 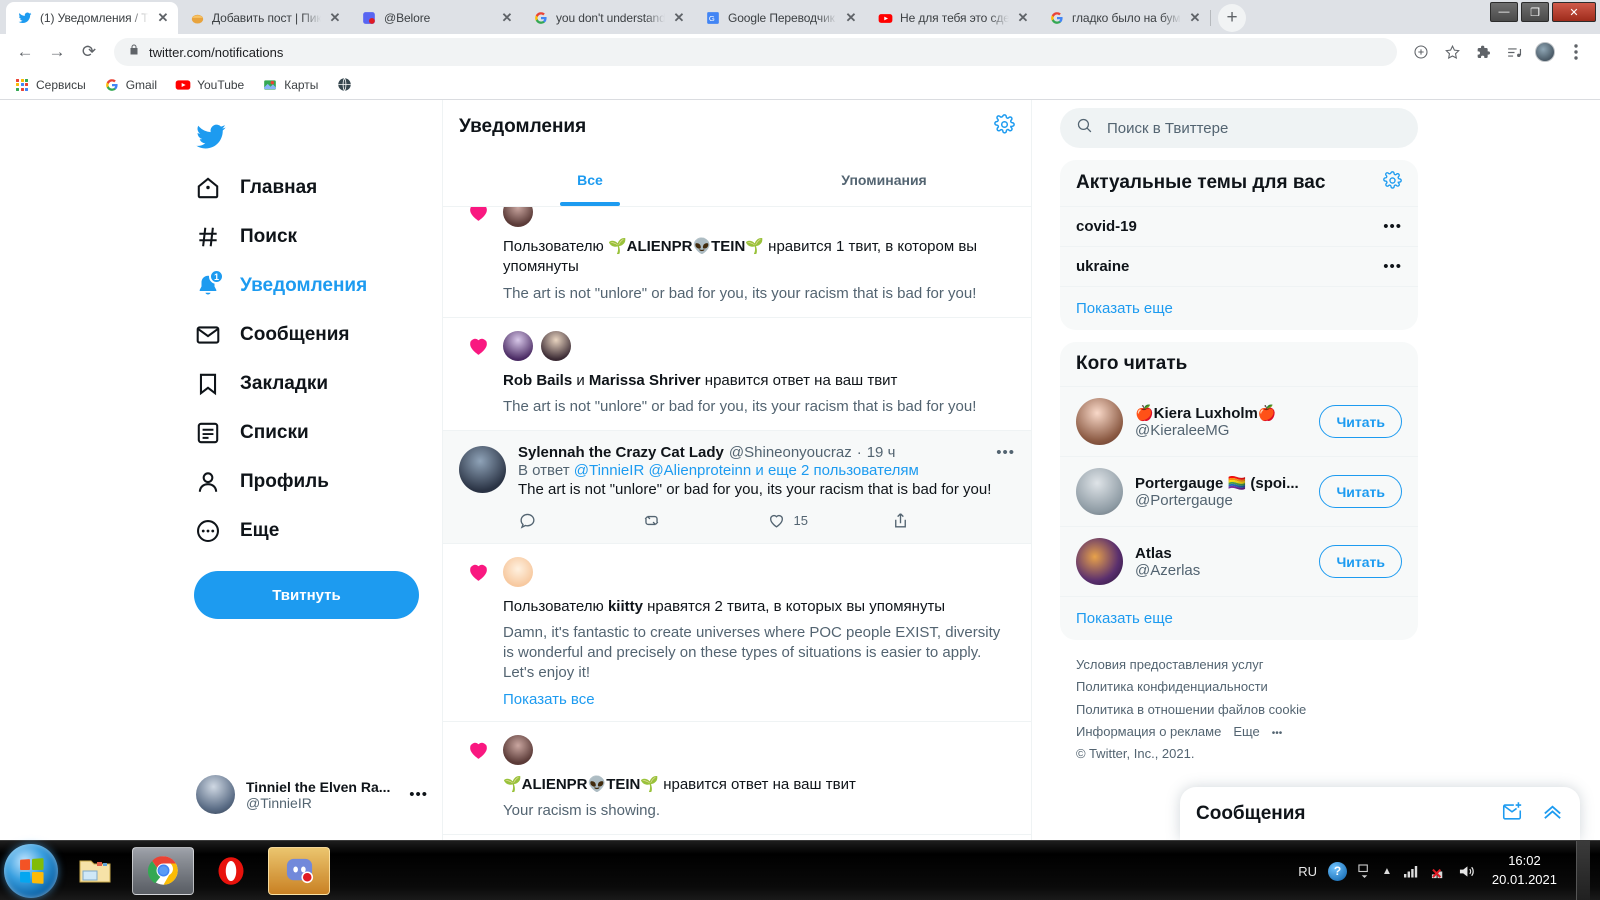 What do you see at coordinates (1148, 732) in the screenshot?
I see `footer-link-ads: Информация о рекламе` at bounding box center [1148, 732].